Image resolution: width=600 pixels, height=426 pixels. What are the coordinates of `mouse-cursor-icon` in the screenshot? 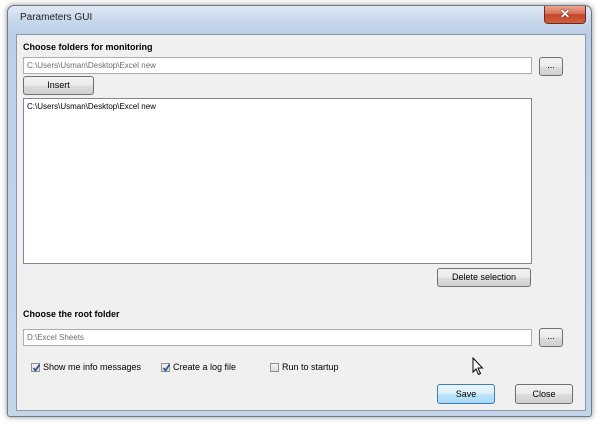 It's located at (478, 366).